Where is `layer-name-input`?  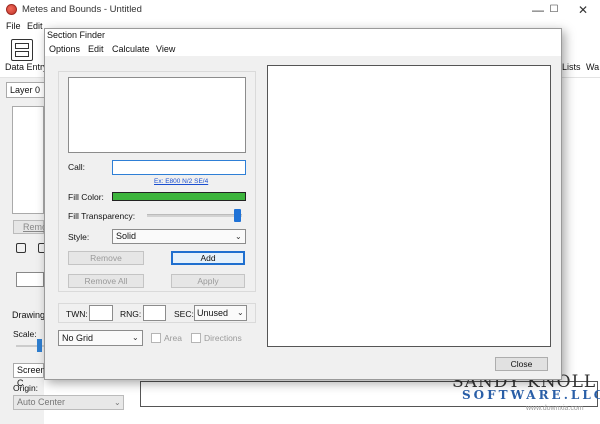 layer-name-input is located at coordinates (30, 279).